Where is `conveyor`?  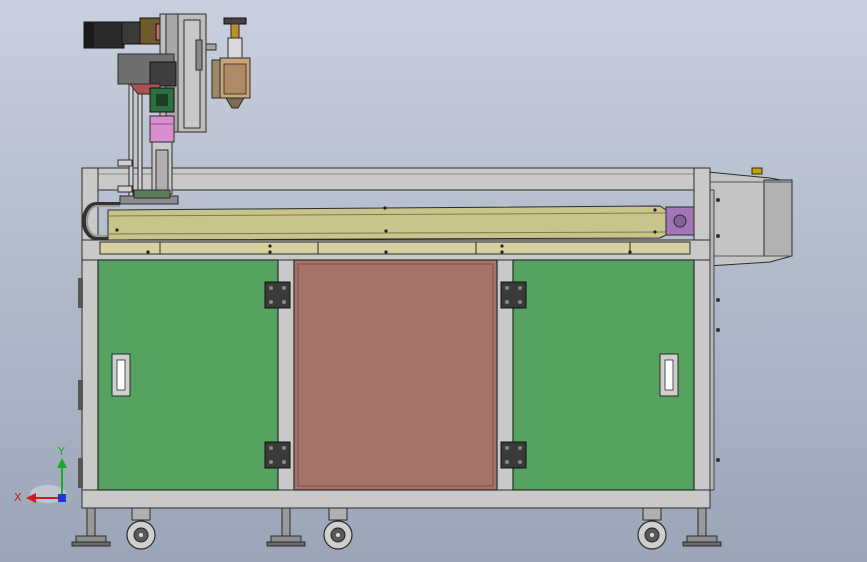 conveyor is located at coordinates (388, 228).